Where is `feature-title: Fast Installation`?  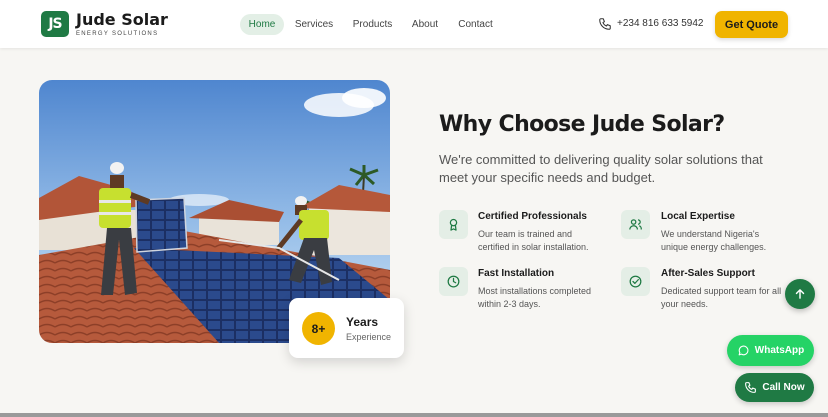 feature-title: Fast Installation is located at coordinates (516, 273).